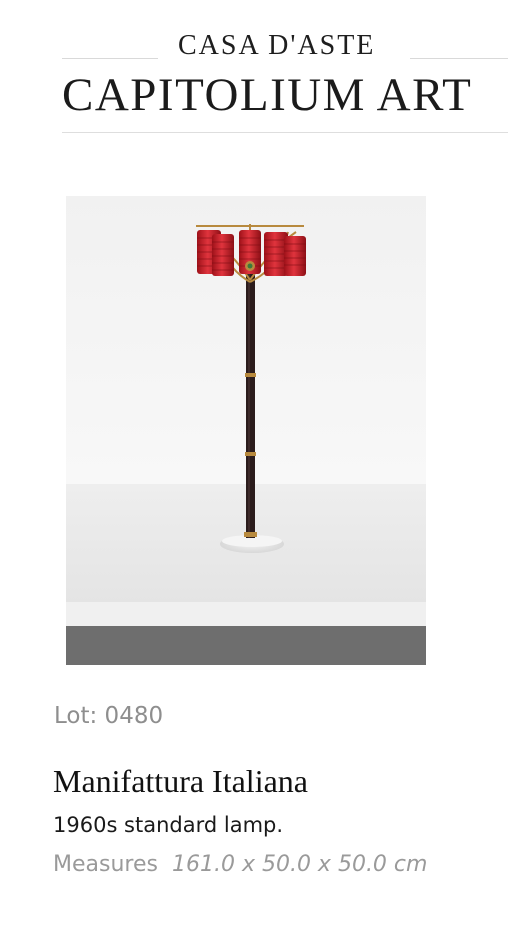  What do you see at coordinates (110, 58) in the screenshot?
I see `logo-divider-left` at bounding box center [110, 58].